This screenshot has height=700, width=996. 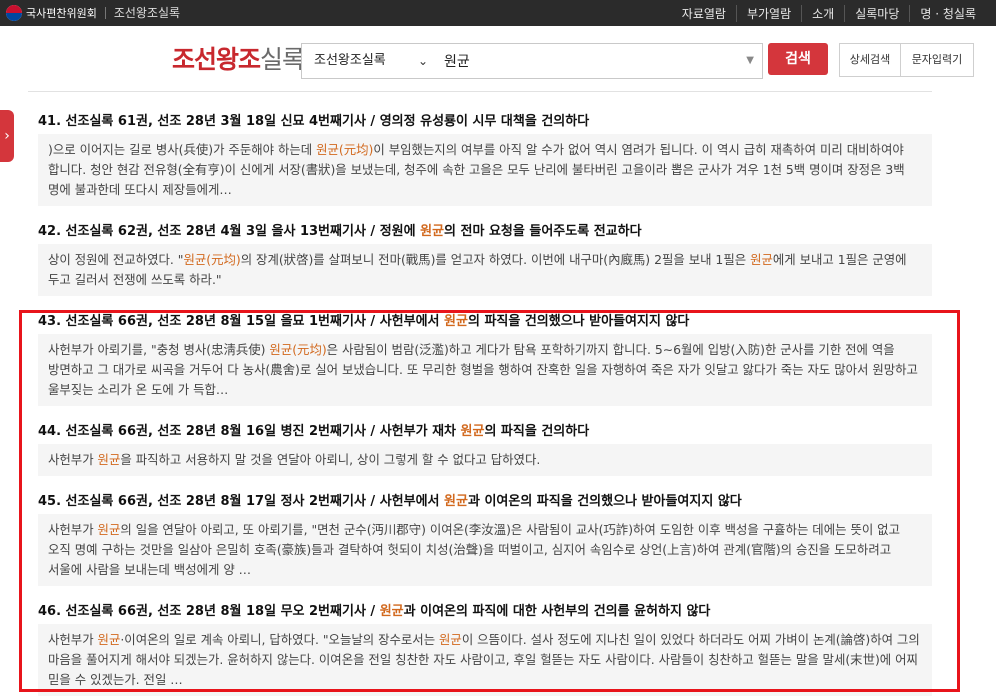 What do you see at coordinates (350, 60) in the screenshot?
I see `collection-select-value: 조선왕조실록` at bounding box center [350, 60].